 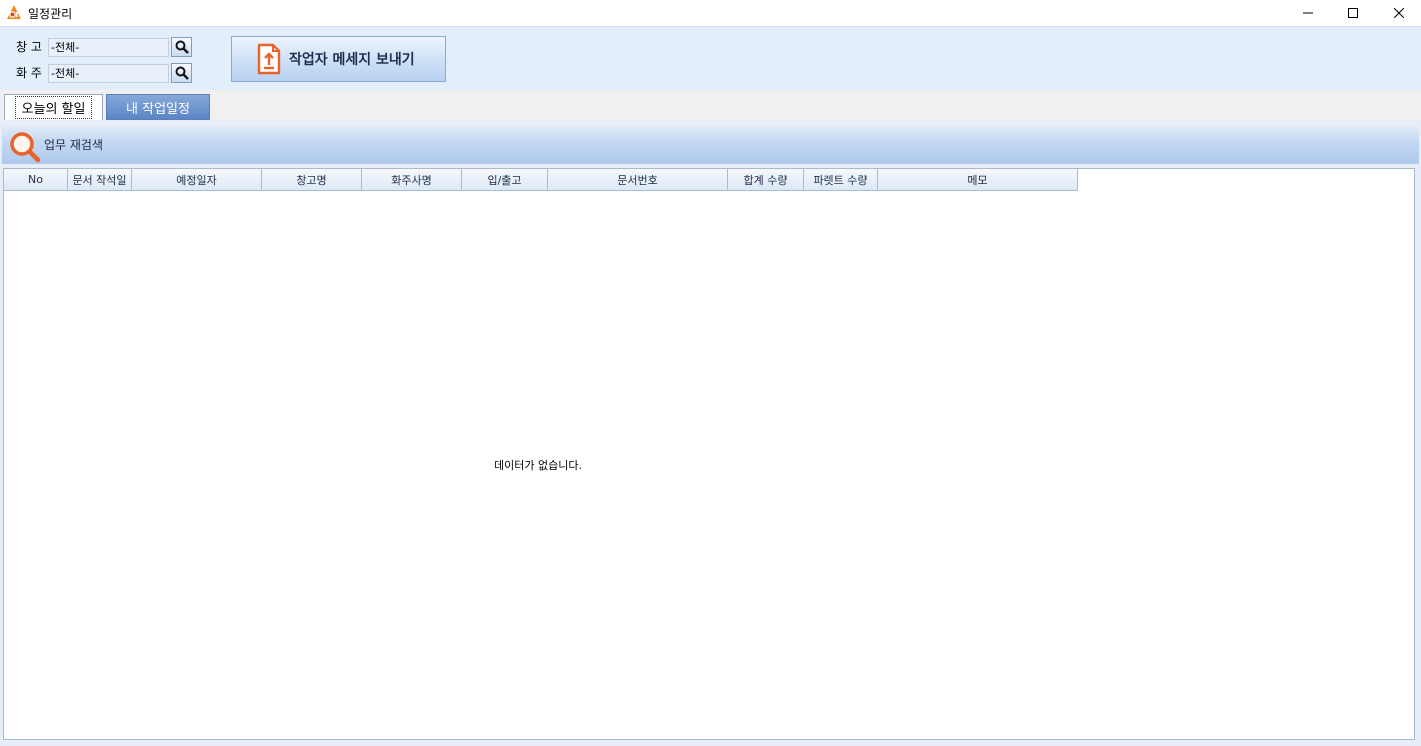 I want to click on send-message-label: 작업자 메세지 보내기, so click(x=352, y=60).